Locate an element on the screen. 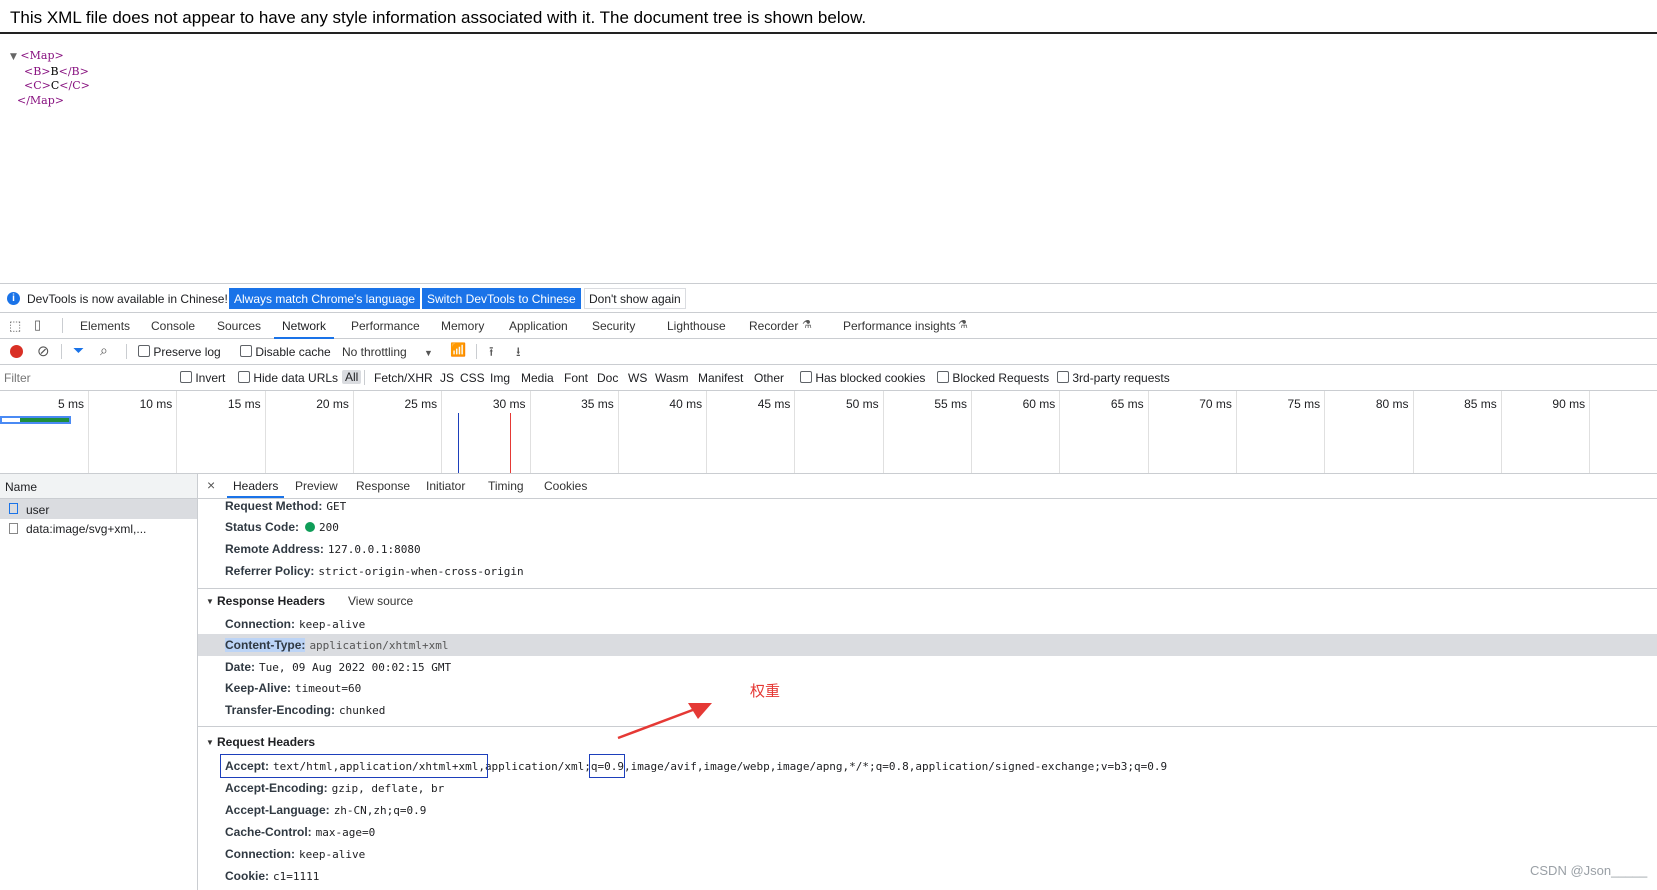 This screenshot has height=890, width=1657. tab-application: Application is located at coordinates (538, 326).